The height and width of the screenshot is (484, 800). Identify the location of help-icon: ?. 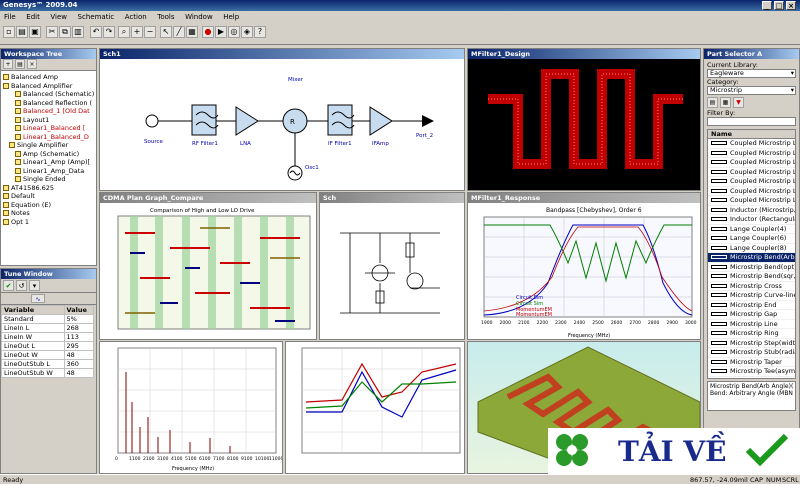
(260, 32).